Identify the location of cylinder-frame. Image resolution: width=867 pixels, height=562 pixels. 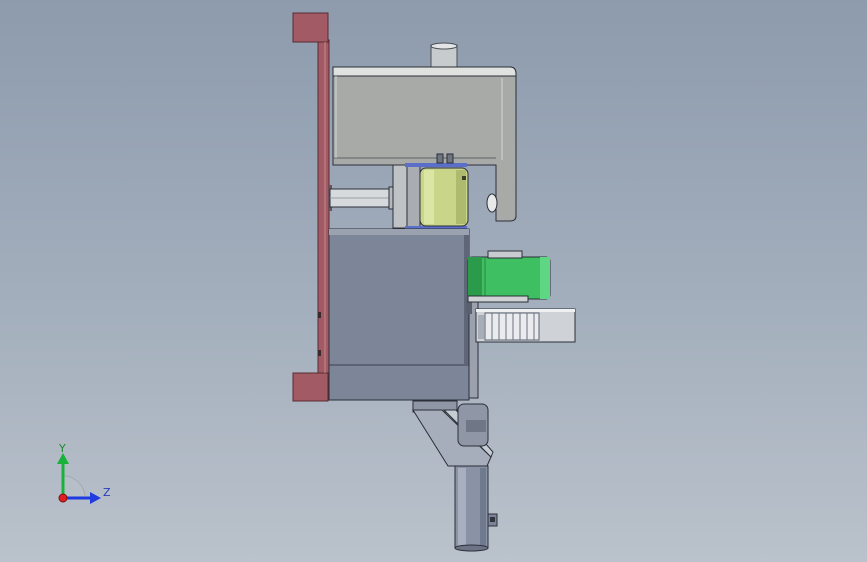
(400, 196).